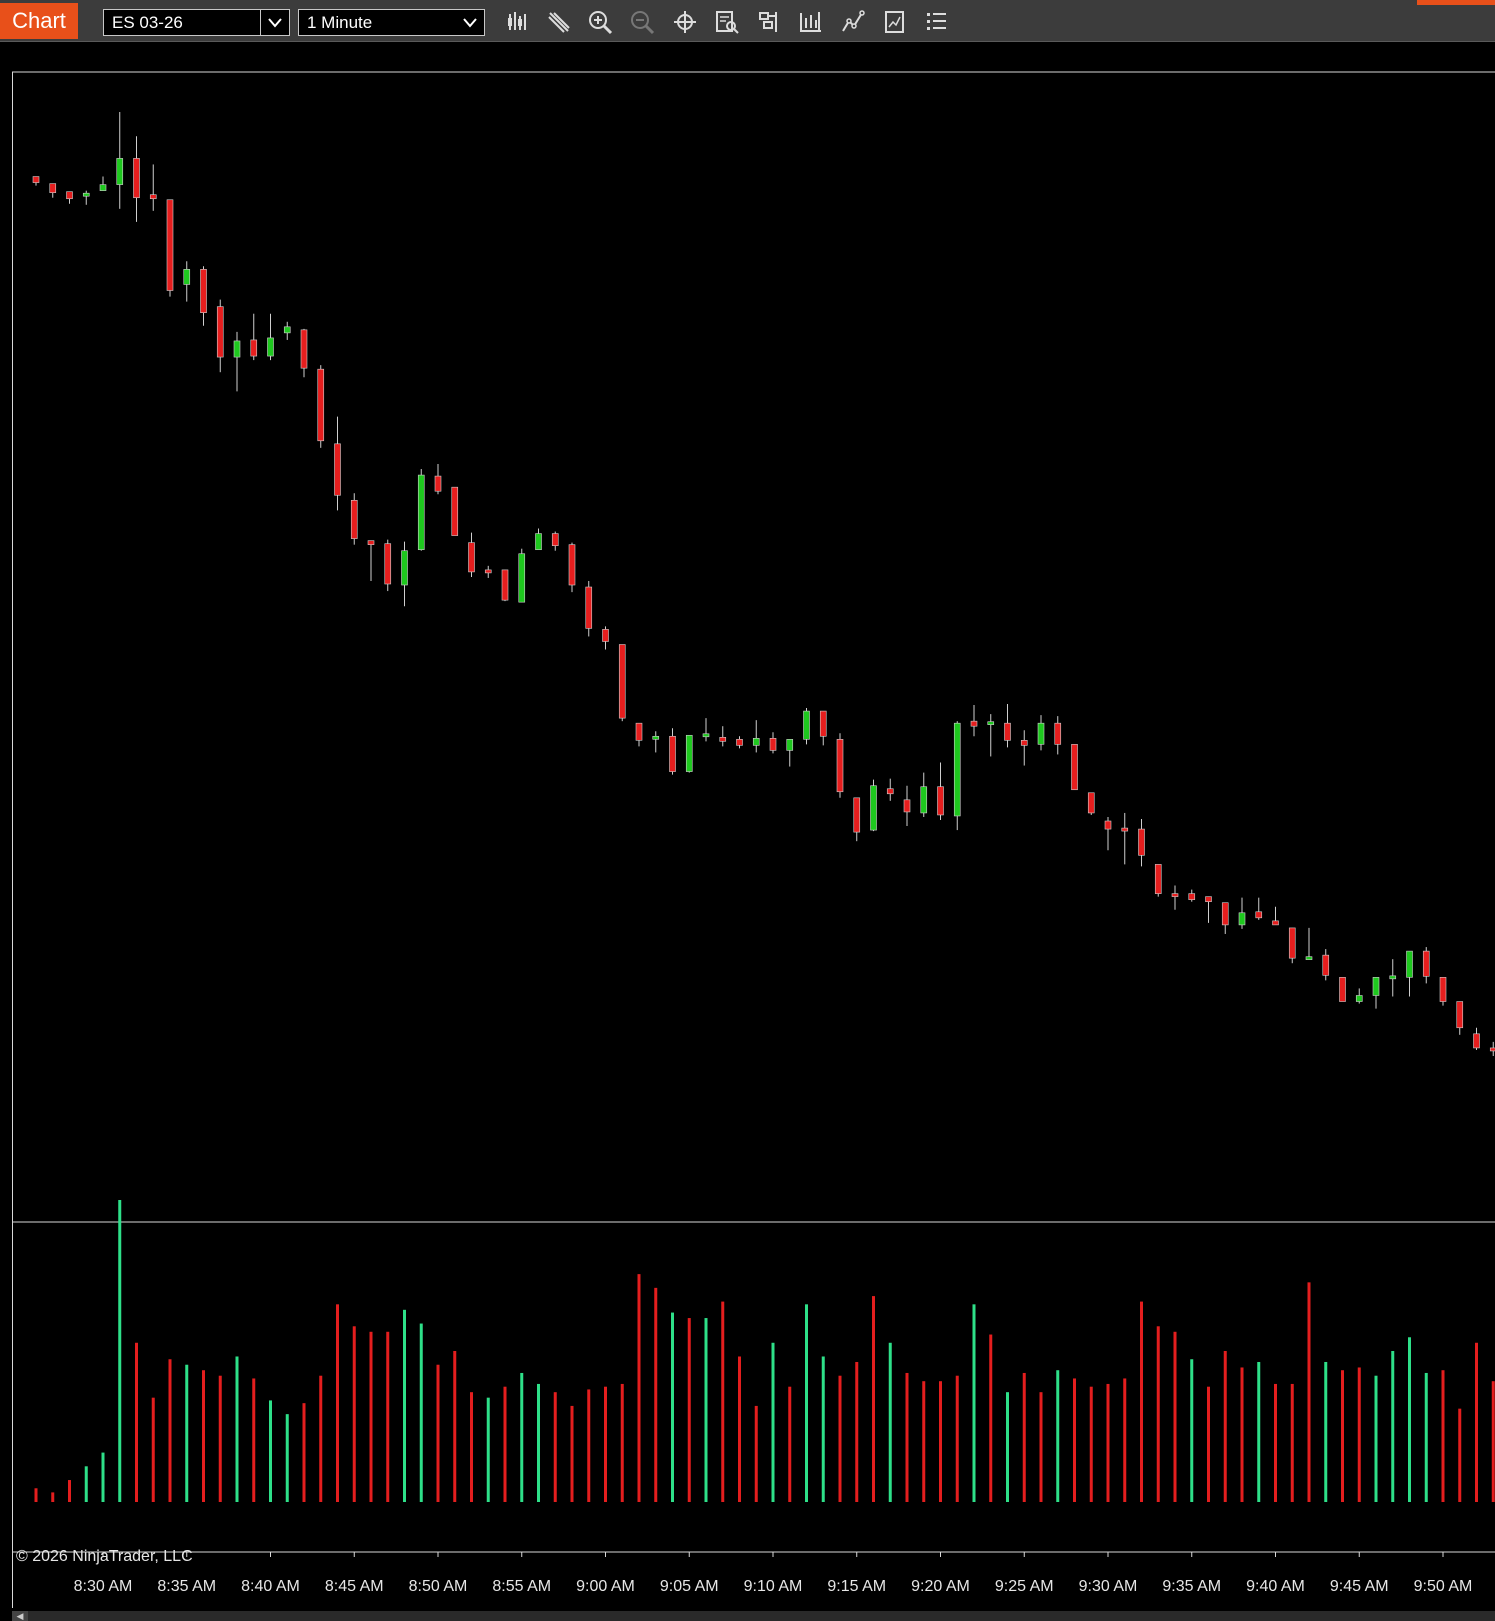  Describe the element at coordinates (39, 21) in the screenshot. I see `chart-tab: Chart` at that location.